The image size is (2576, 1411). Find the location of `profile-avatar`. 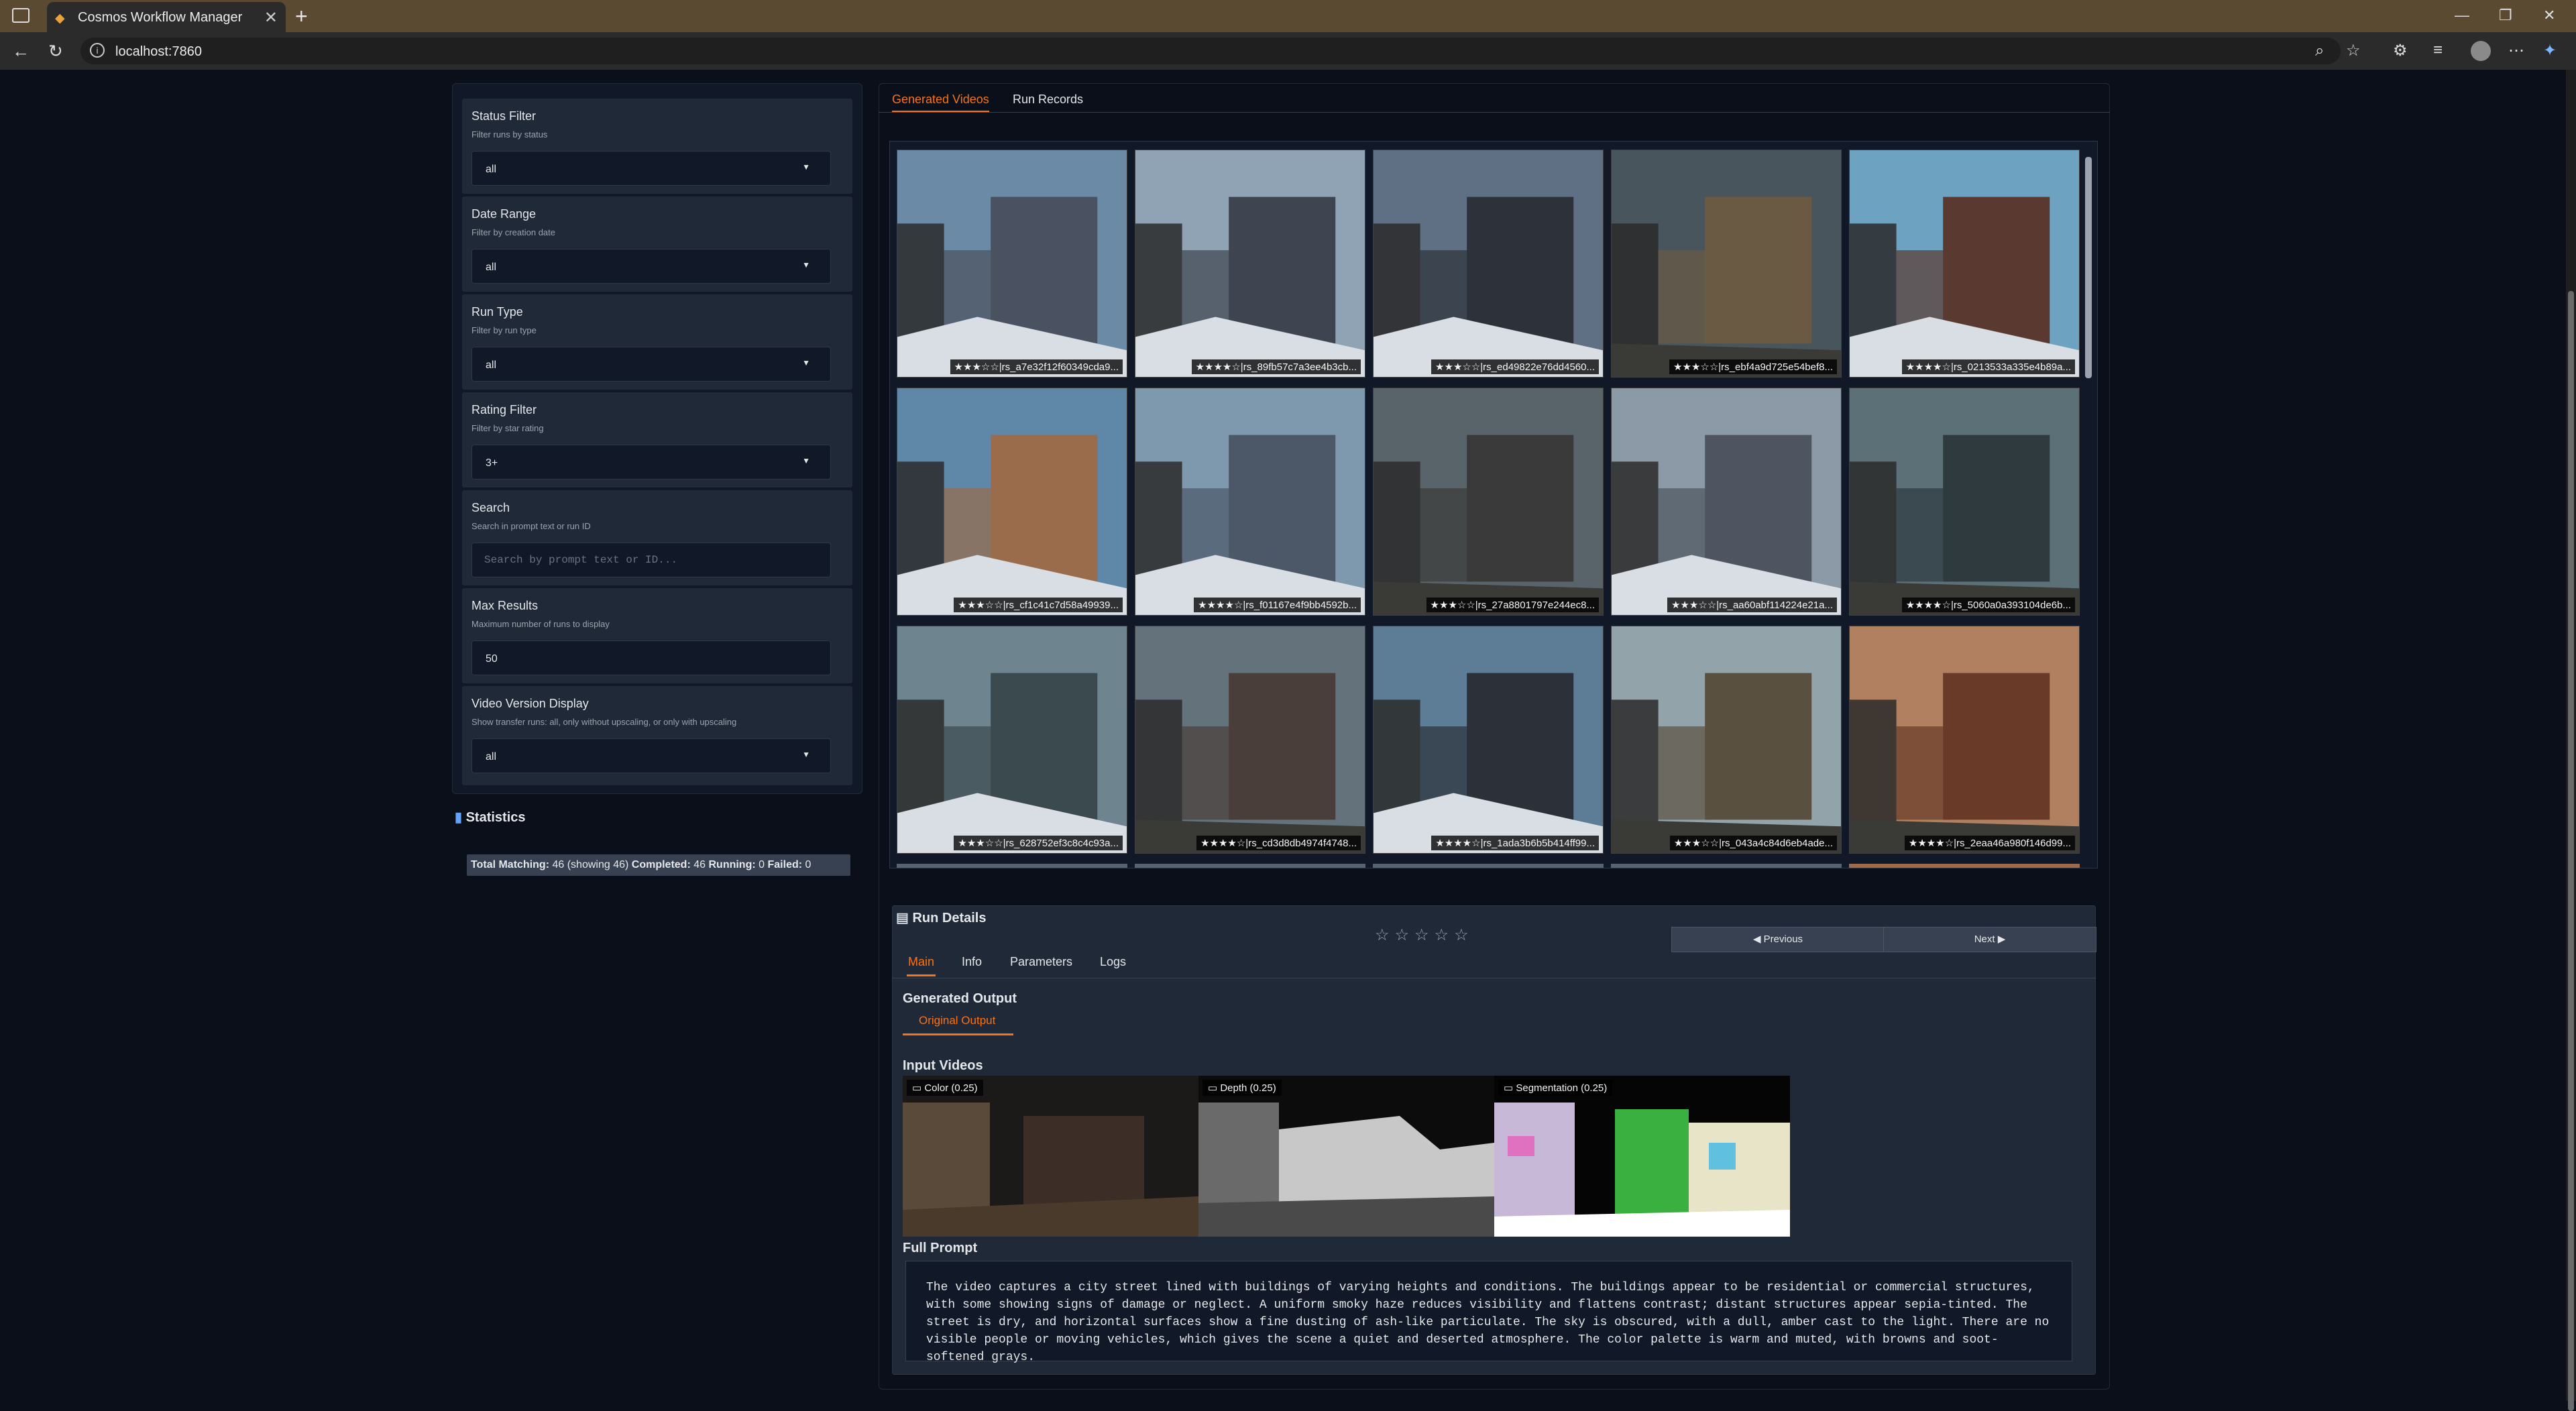

profile-avatar is located at coordinates (2481, 51).